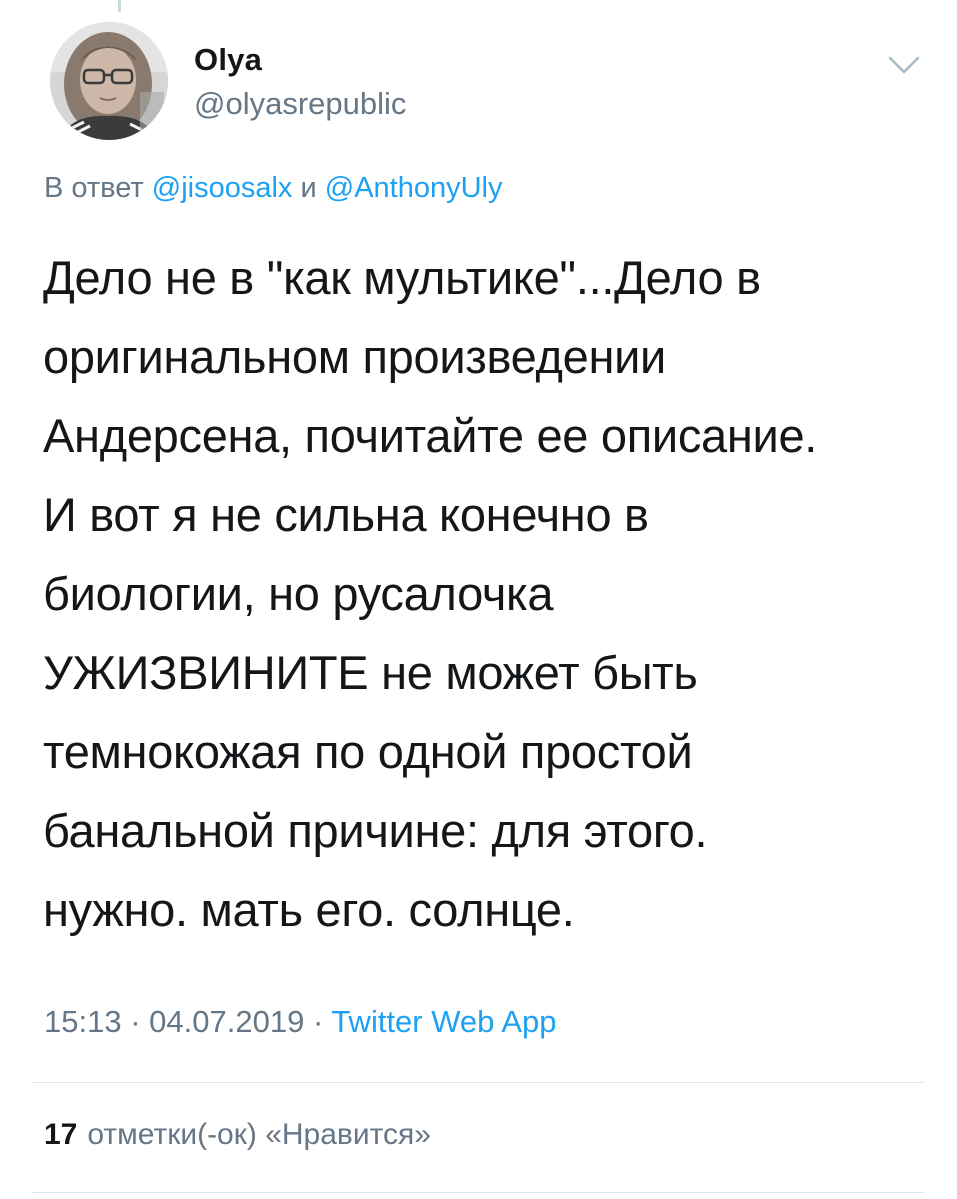 This screenshot has height=1199, width=957. What do you see at coordinates (259, 1134) in the screenshot?
I see `likes-label: отметки(-ок) «Нравится»` at bounding box center [259, 1134].